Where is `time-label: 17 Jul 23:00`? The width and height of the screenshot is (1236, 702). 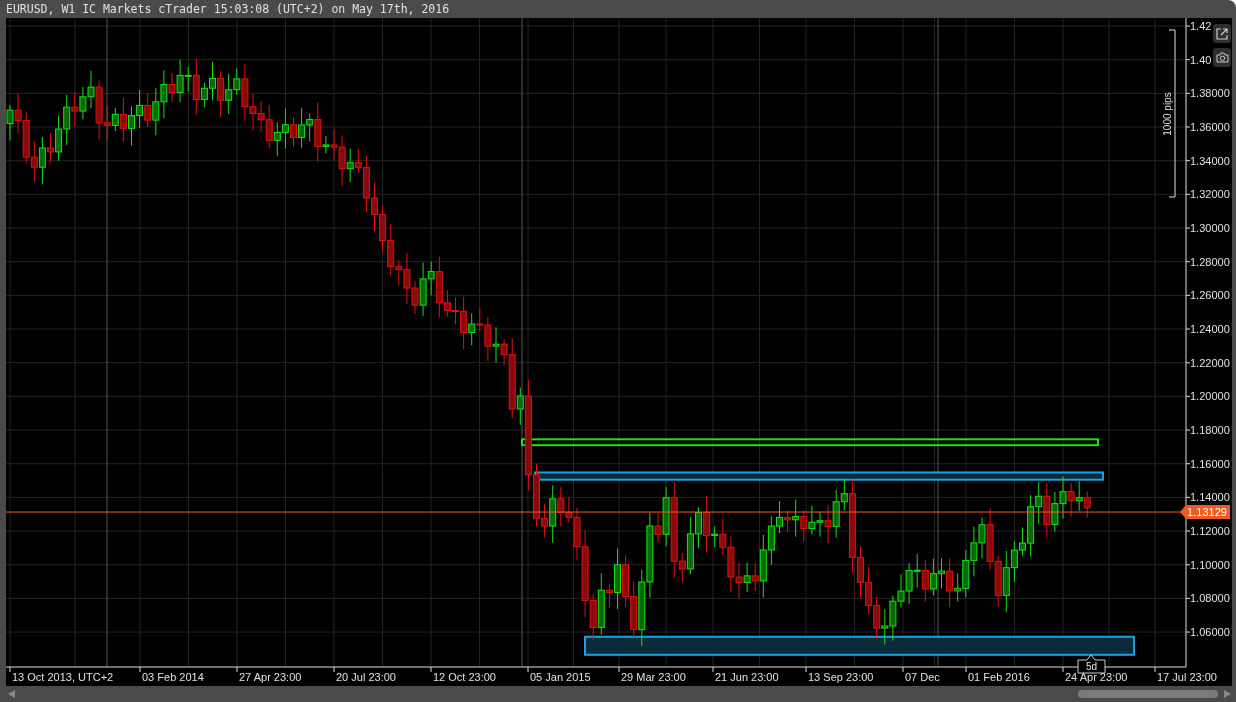
time-label: 17 Jul 23:00 is located at coordinates (1187, 677).